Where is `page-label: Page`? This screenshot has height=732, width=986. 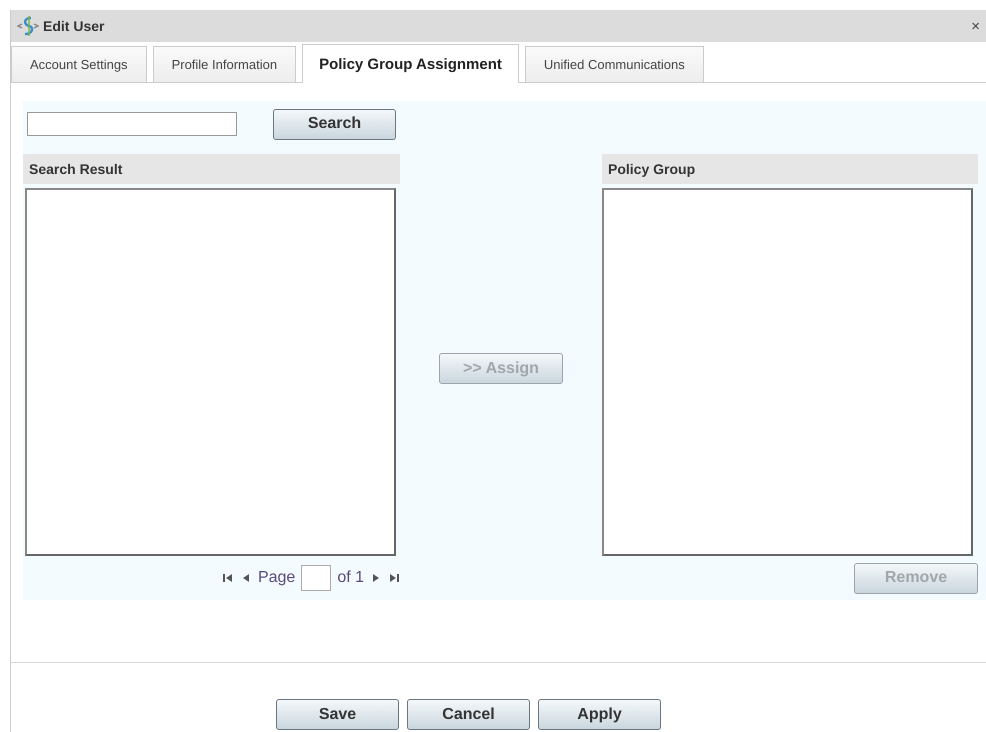 page-label: Page is located at coordinates (277, 578).